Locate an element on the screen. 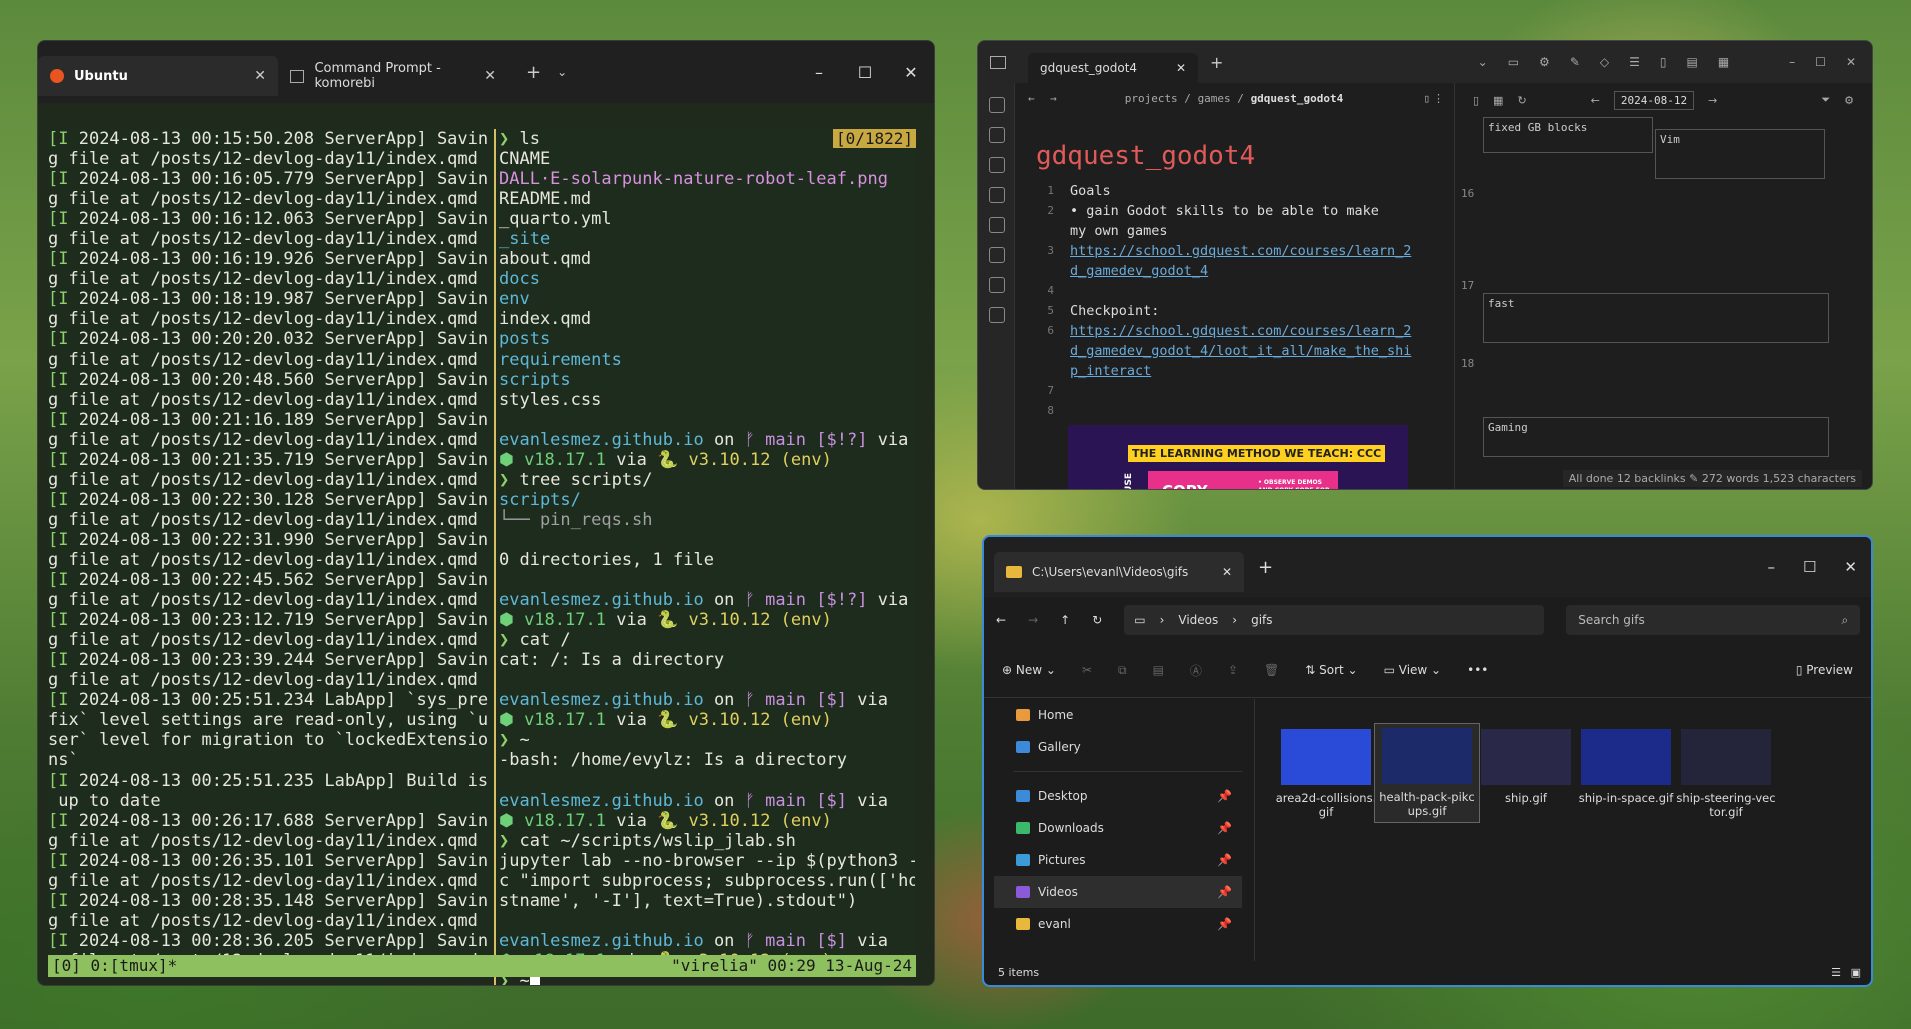 The height and width of the screenshot is (1029, 1911). daily-note-icon is located at coordinates (997, 195).